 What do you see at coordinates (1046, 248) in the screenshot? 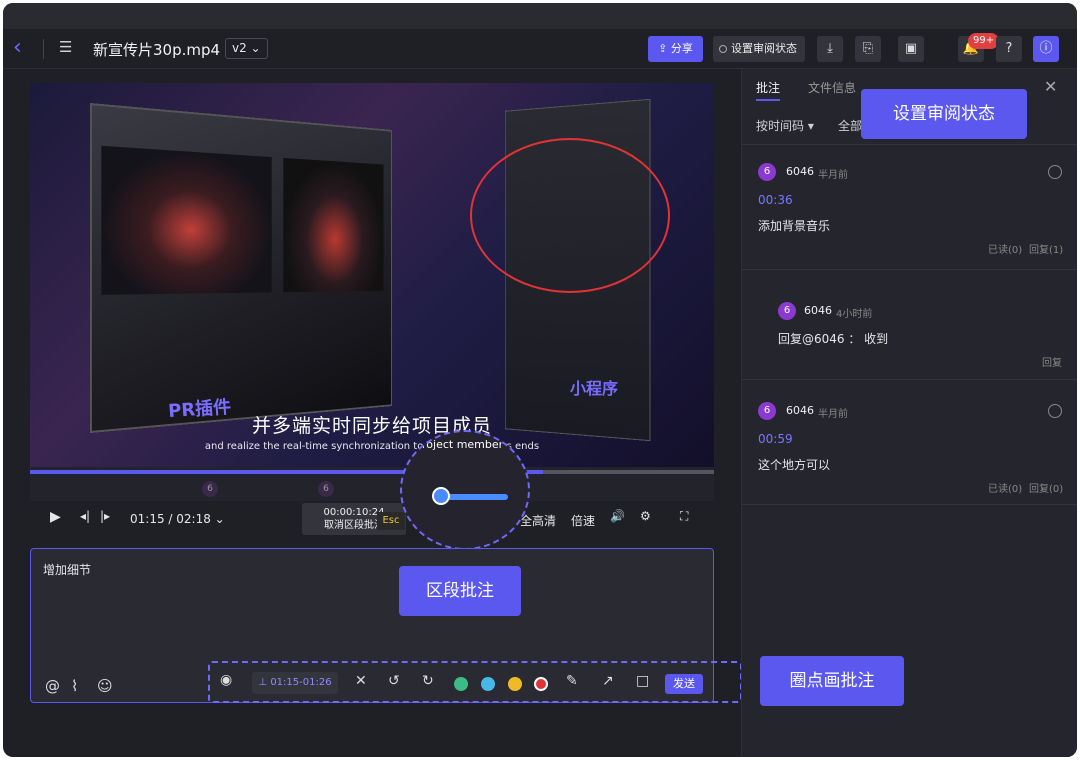
I see `reply-count: 回复(1)` at bounding box center [1046, 248].